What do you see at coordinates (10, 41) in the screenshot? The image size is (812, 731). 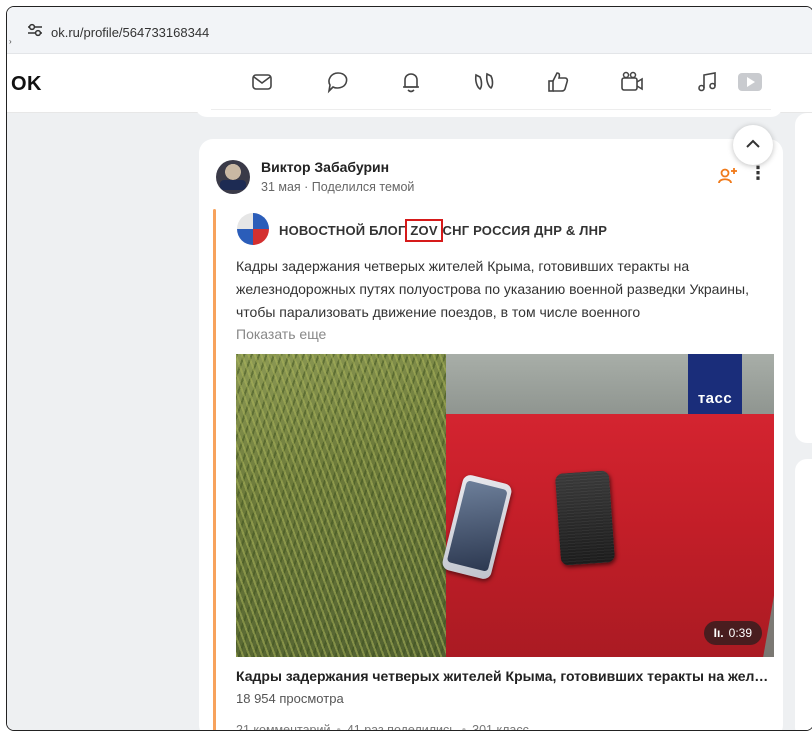 I see `cursor-glyph: ›` at bounding box center [10, 41].